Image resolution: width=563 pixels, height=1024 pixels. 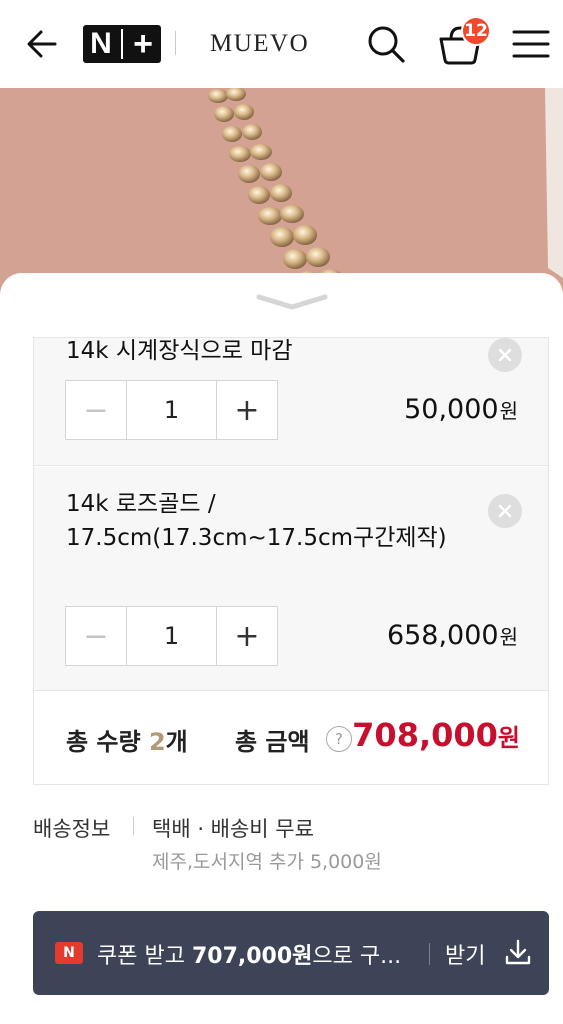 I want to click on option-price: 50,000원, so click(x=461, y=409).